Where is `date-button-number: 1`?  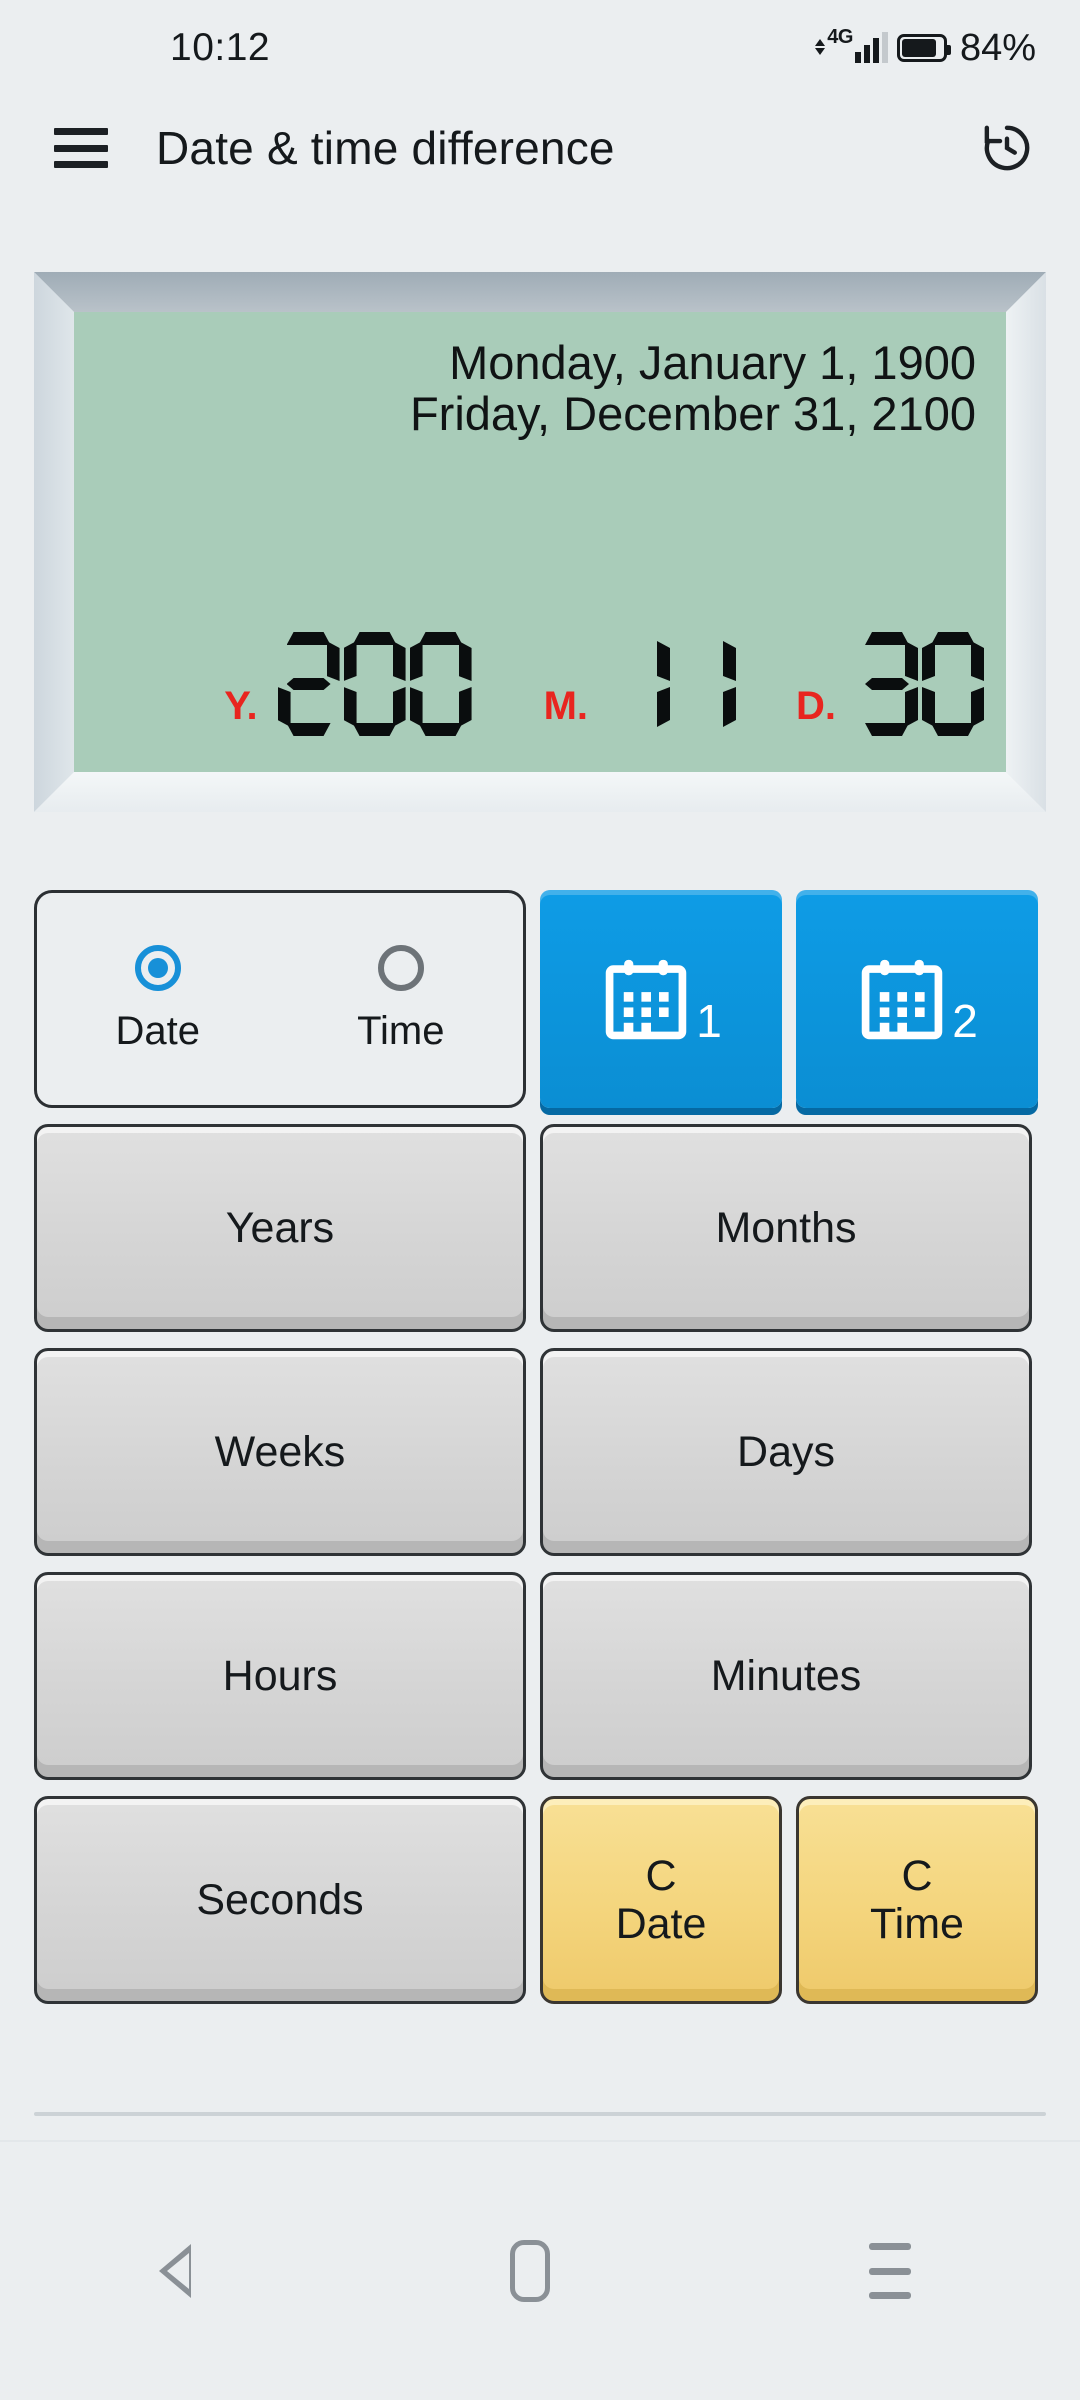
date-button-number: 1 is located at coordinates (709, 1021).